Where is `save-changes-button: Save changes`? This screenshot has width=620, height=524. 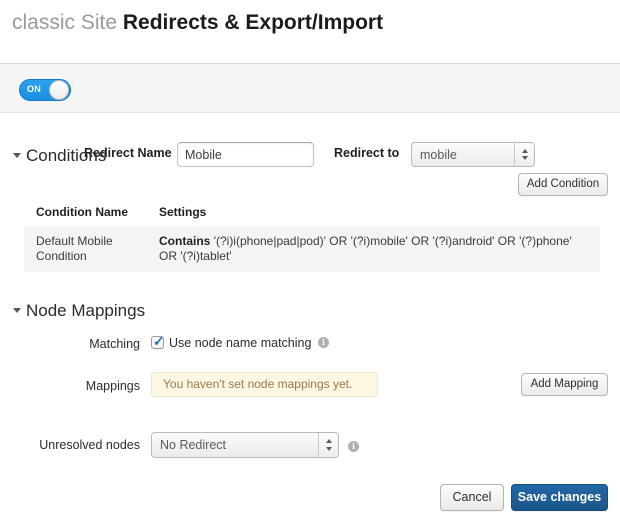 save-changes-button: Save changes is located at coordinates (559, 497).